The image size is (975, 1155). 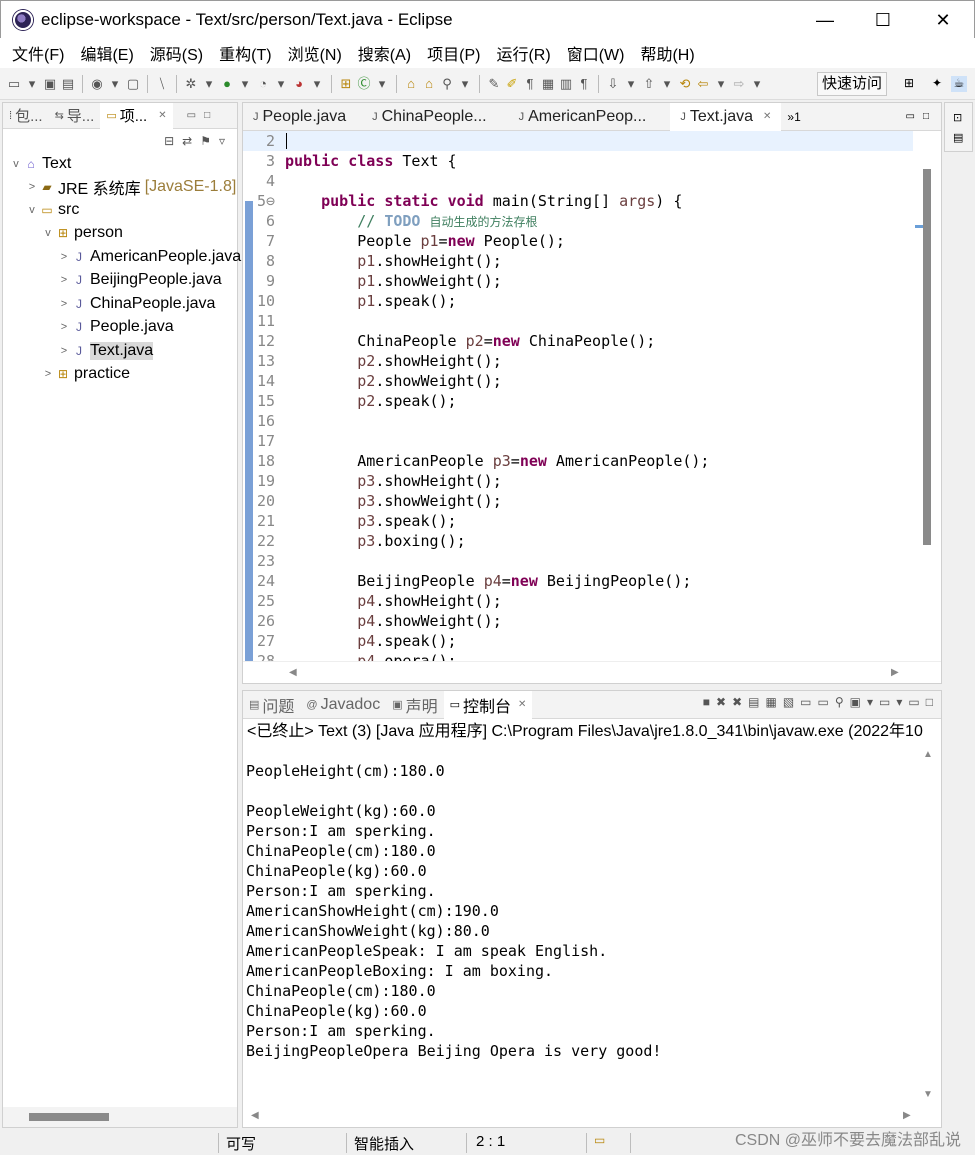 I want to click on prev-annotation-icon: ⇧, so click(x=649, y=84).